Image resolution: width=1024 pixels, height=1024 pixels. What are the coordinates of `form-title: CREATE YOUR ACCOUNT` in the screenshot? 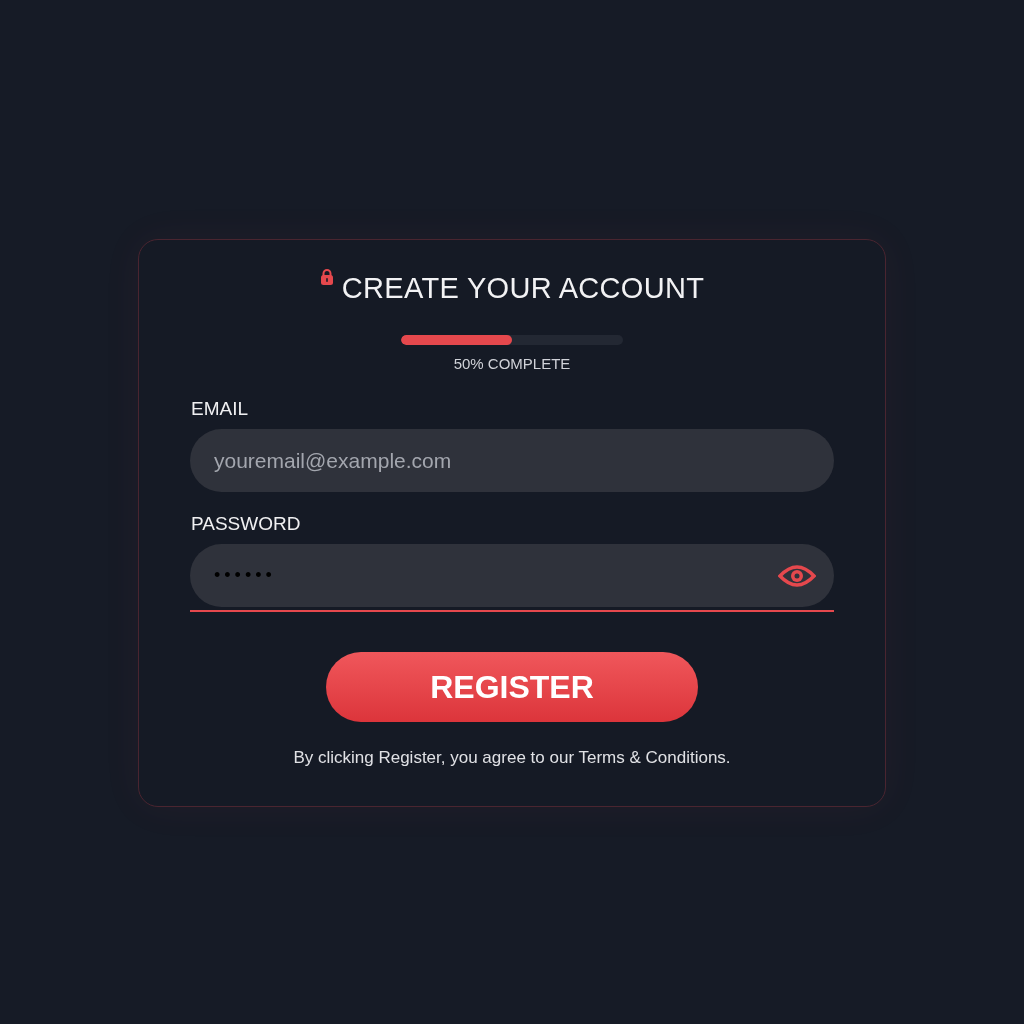 It's located at (523, 288).